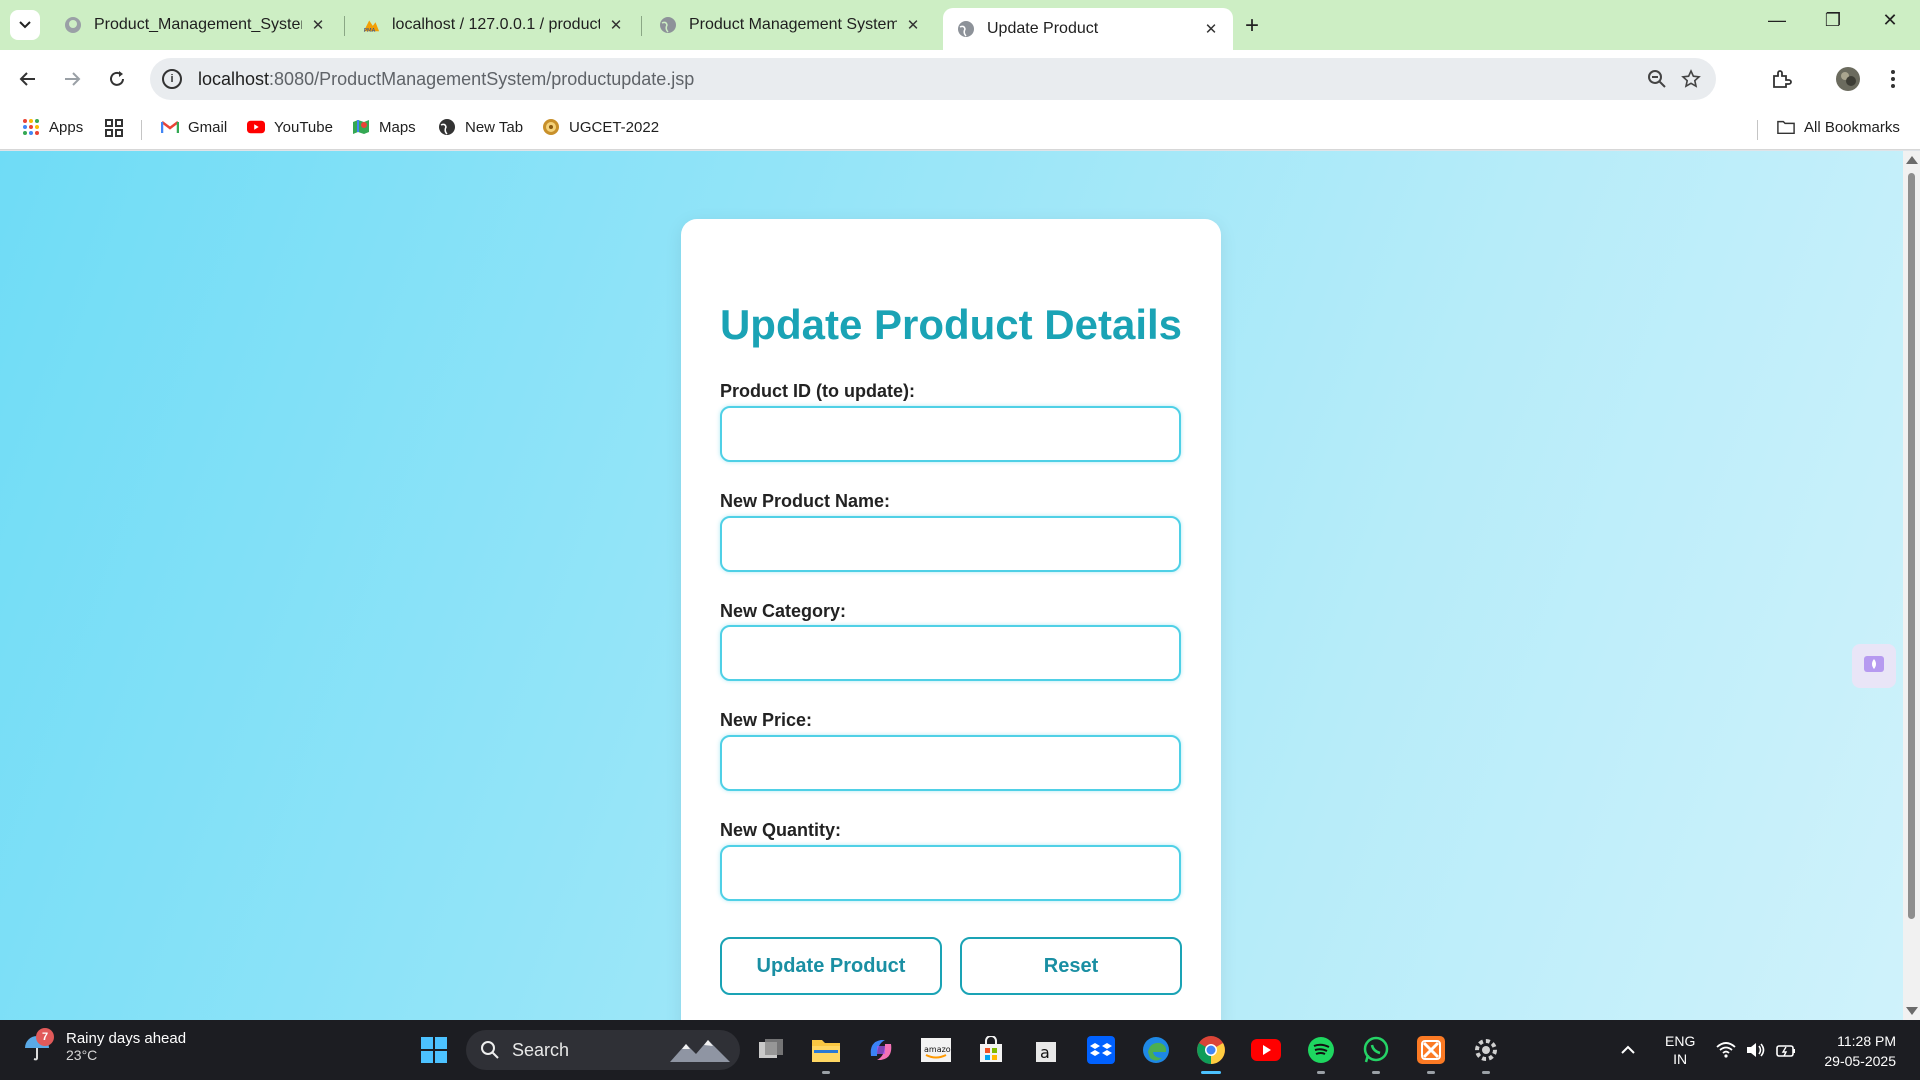 Image resolution: width=1920 pixels, height=1080 pixels. I want to click on rain-umbrella-icon: 7, so click(38, 1044).